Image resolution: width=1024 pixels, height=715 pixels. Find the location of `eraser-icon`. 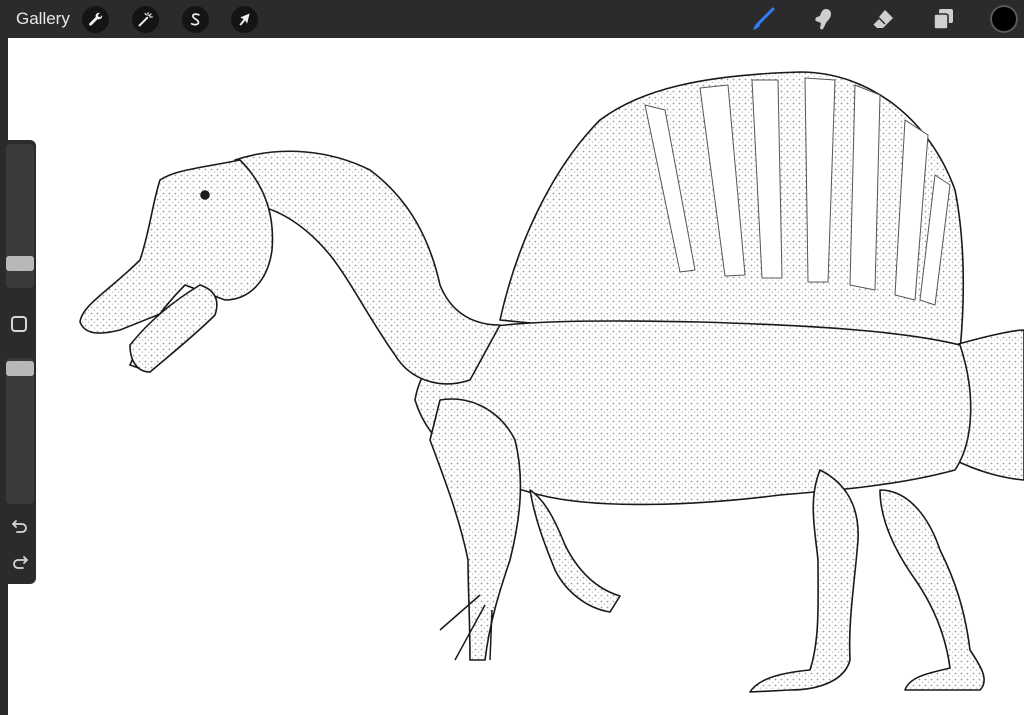

eraser-icon is located at coordinates (882, 19).